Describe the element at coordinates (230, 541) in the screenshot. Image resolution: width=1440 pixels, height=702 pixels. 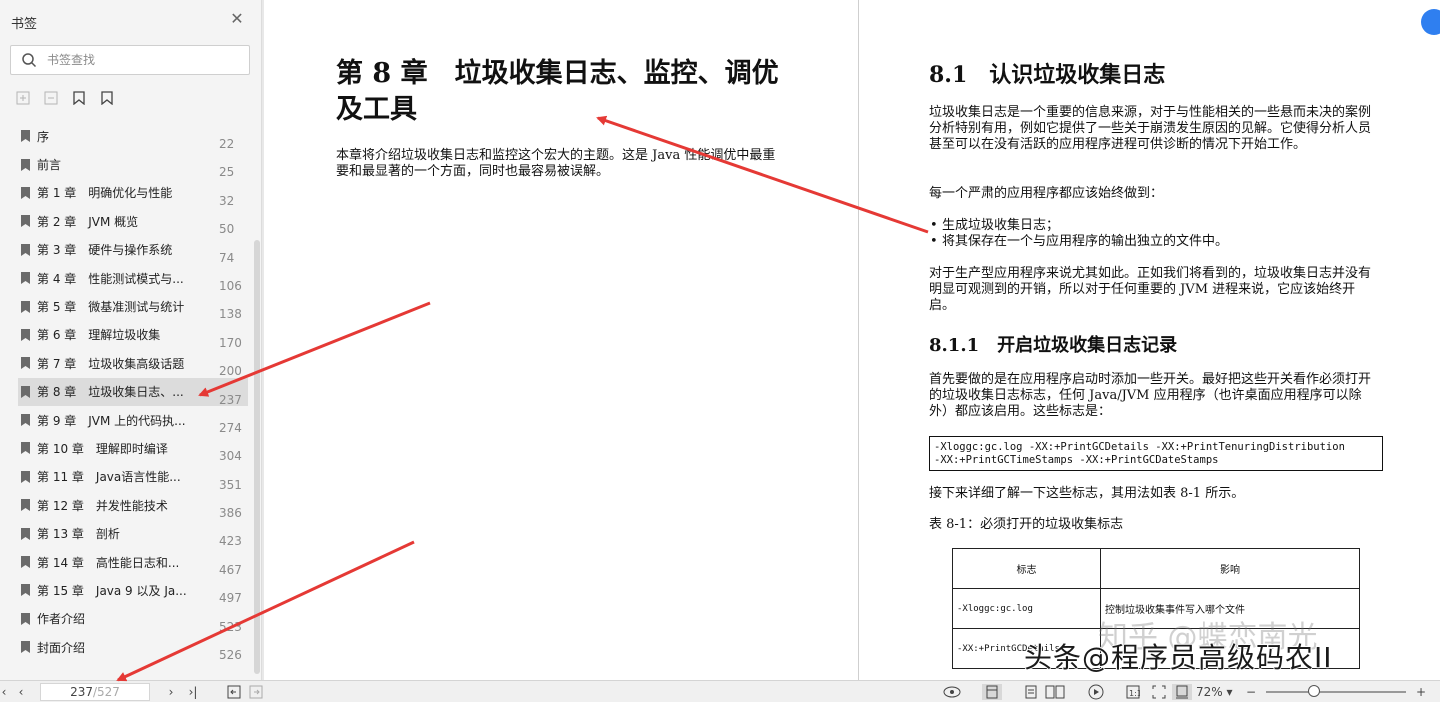
I see `bookmark-page: 423` at that location.